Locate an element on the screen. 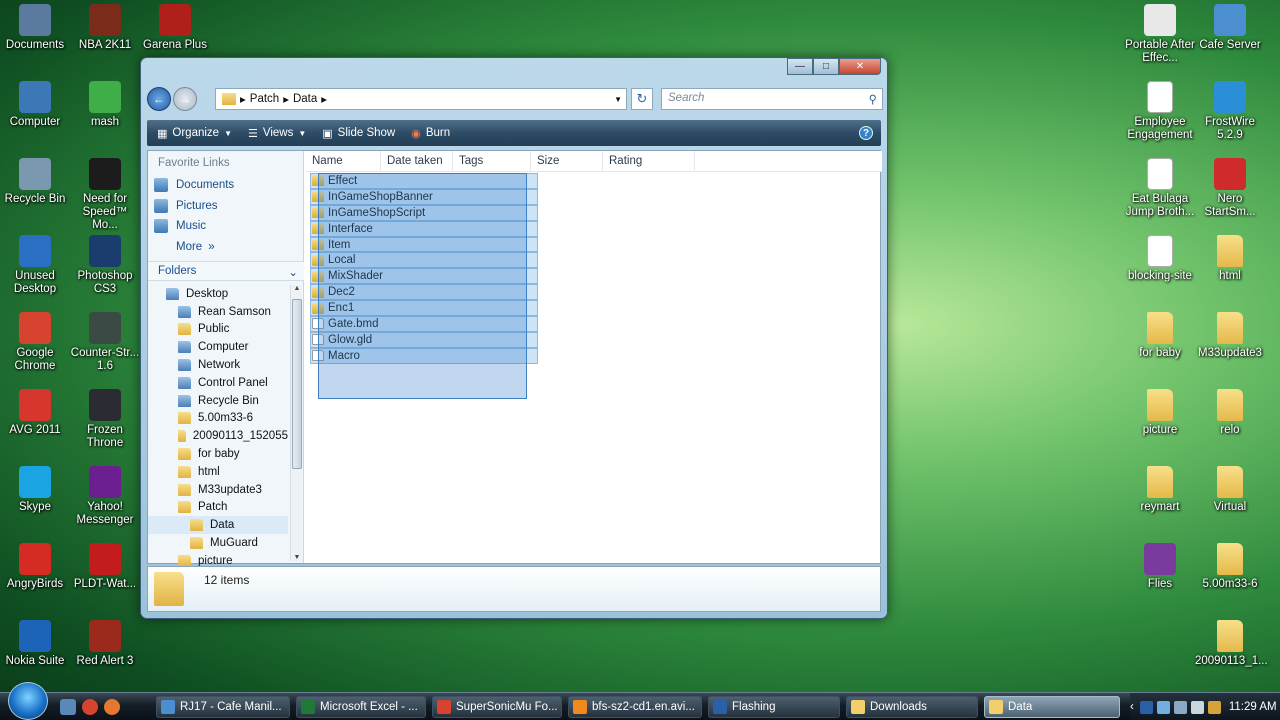  tree-item: 20090113_152055 is located at coordinates (218, 436).